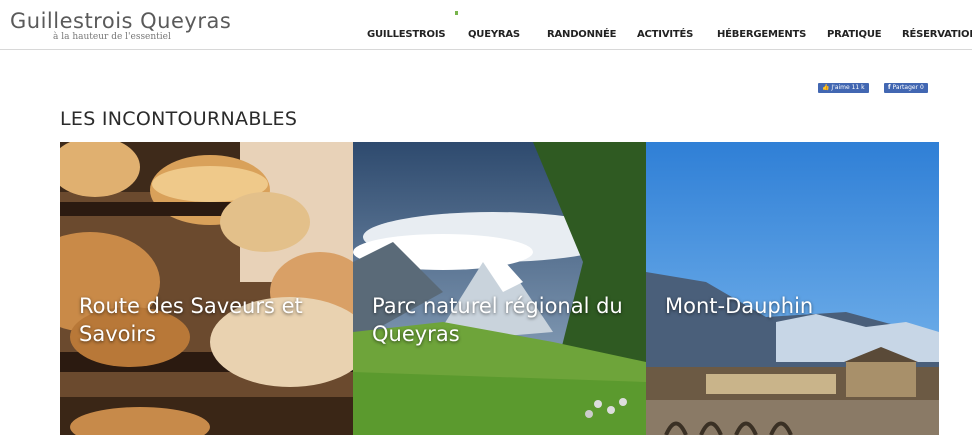 The height and width of the screenshot is (435, 972). What do you see at coordinates (581, 30) in the screenshot?
I see `nav-item-randonnee: RANDONNÉE` at bounding box center [581, 30].